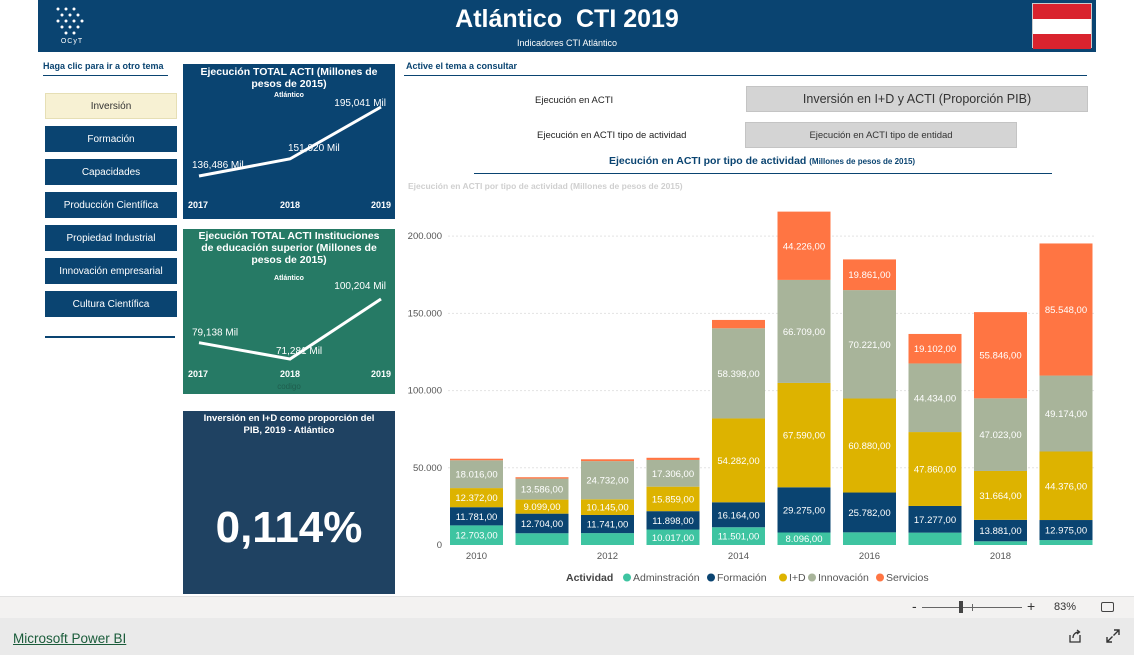 This screenshot has width=1134, height=655. Describe the element at coordinates (1031, 606) in the screenshot. I see `zoom-in-button: +` at that location.